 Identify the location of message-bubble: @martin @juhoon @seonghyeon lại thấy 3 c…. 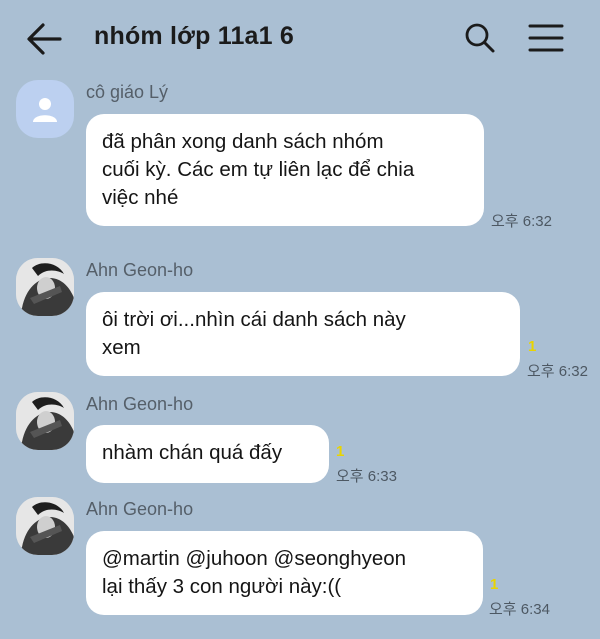
(284, 573).